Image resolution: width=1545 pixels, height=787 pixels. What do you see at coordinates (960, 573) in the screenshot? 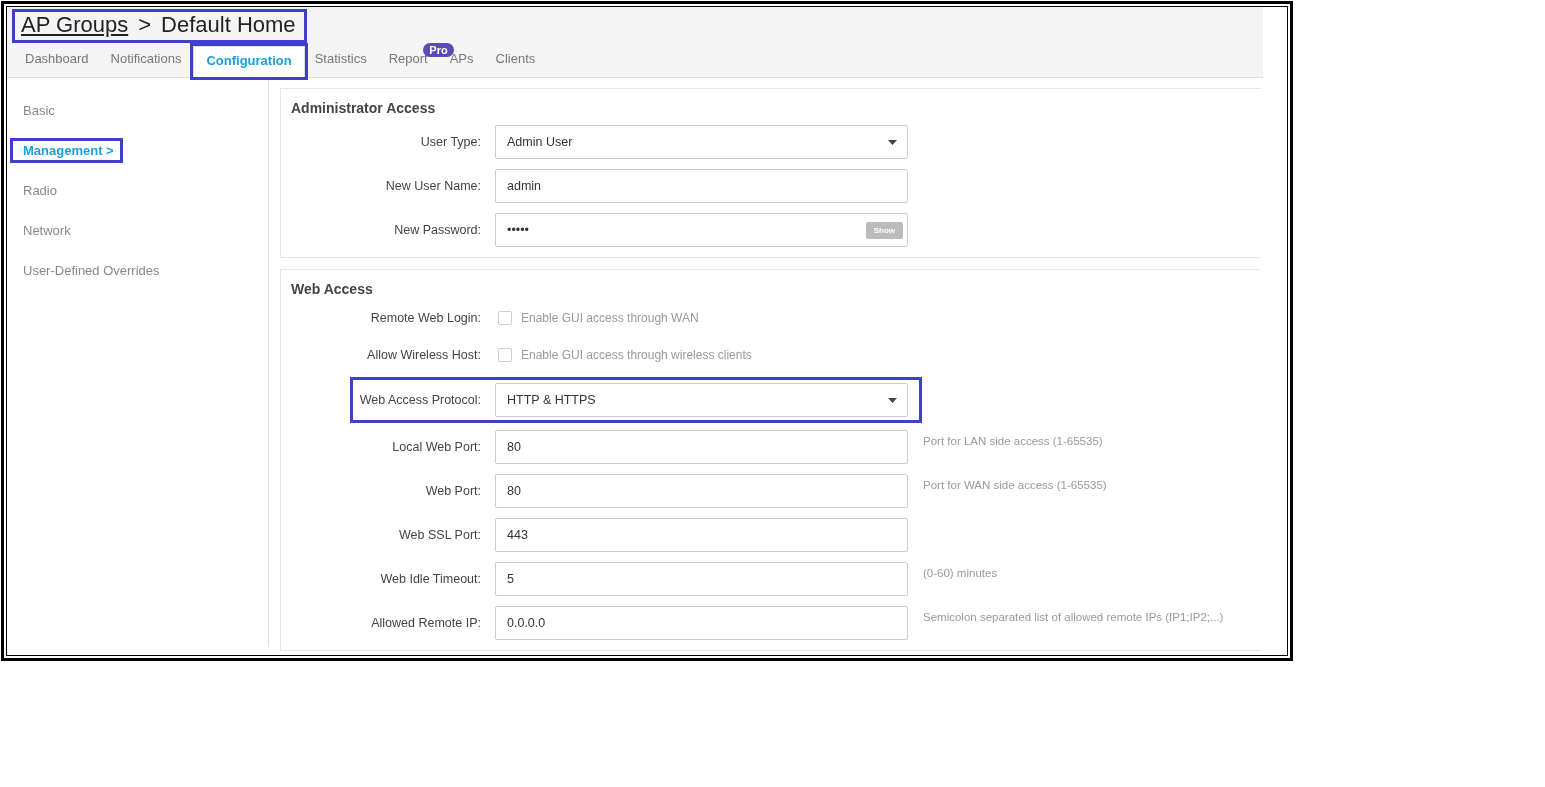
I see `field-hint: (0-60) minutes` at bounding box center [960, 573].